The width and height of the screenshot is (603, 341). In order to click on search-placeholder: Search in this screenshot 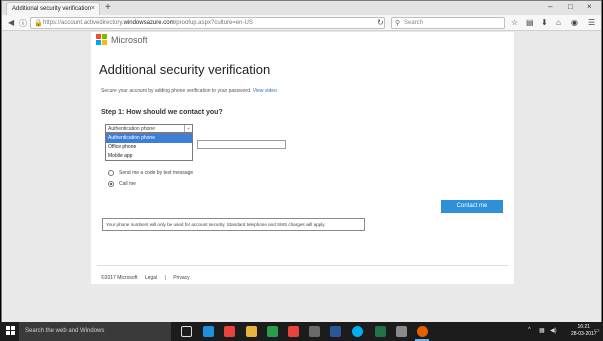, I will do `click(414, 23)`.